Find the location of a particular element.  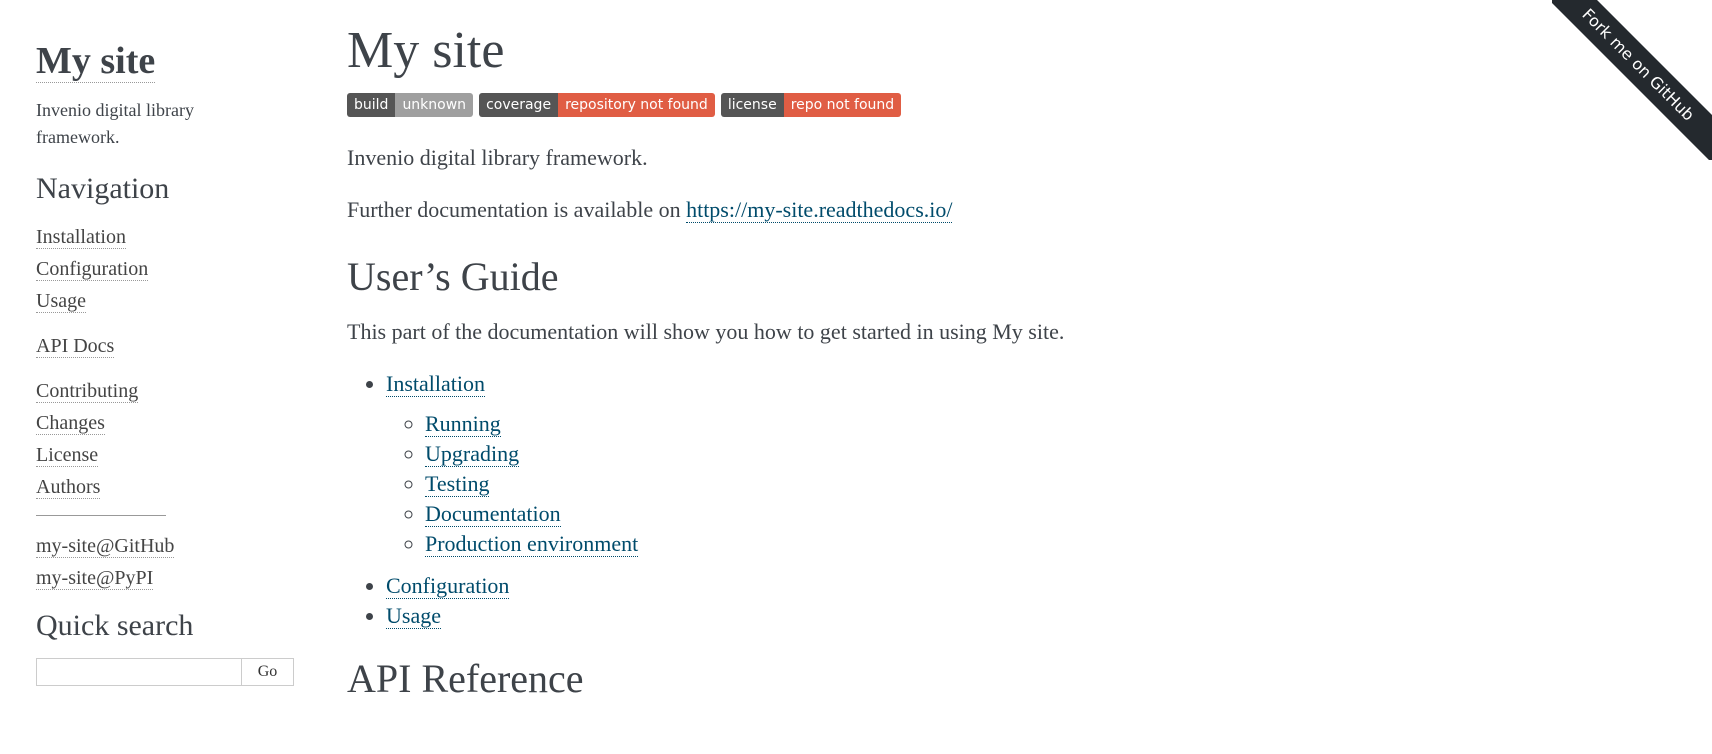

nav-link-configuration: Configuration is located at coordinates (92, 269).